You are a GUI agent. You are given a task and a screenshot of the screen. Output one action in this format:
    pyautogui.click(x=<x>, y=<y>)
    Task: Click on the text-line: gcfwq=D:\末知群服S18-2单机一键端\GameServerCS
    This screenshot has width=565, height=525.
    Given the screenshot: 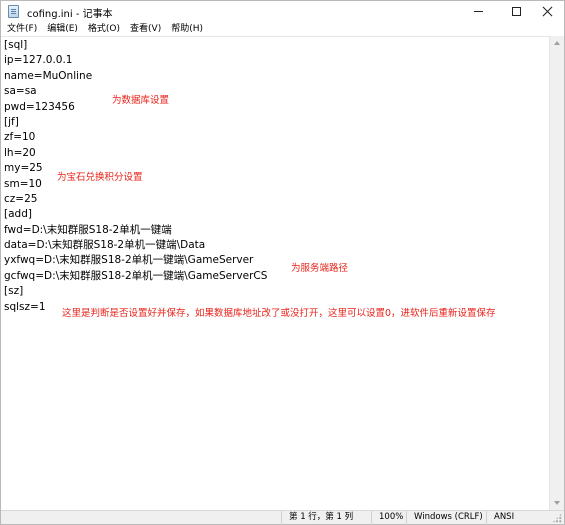 What is the action you would take?
    pyautogui.click(x=136, y=275)
    